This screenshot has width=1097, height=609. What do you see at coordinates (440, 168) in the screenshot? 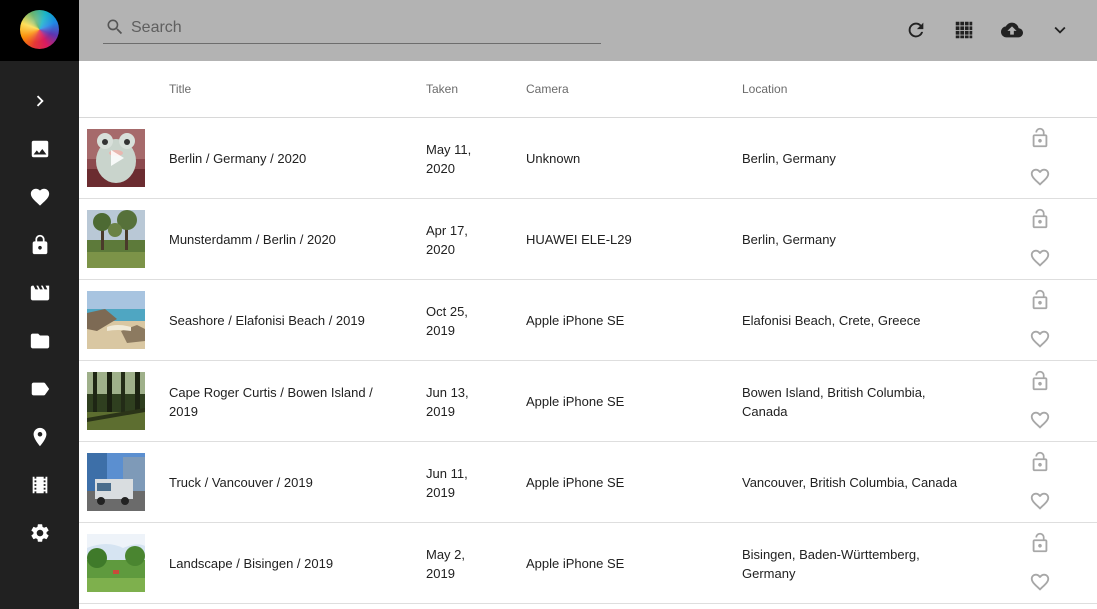
I see `row-taken-year: 2020` at bounding box center [440, 168].